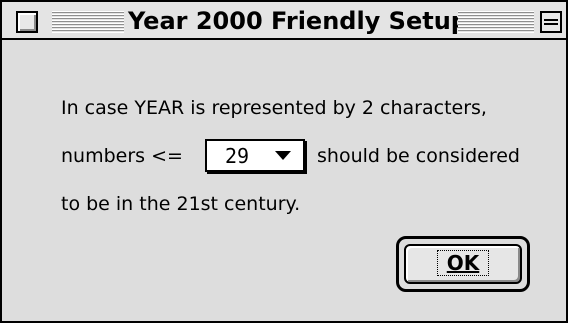 The image size is (568, 323). What do you see at coordinates (181, 204) in the screenshot?
I see `explanation-line-3: to be in the 21st century.` at bounding box center [181, 204].